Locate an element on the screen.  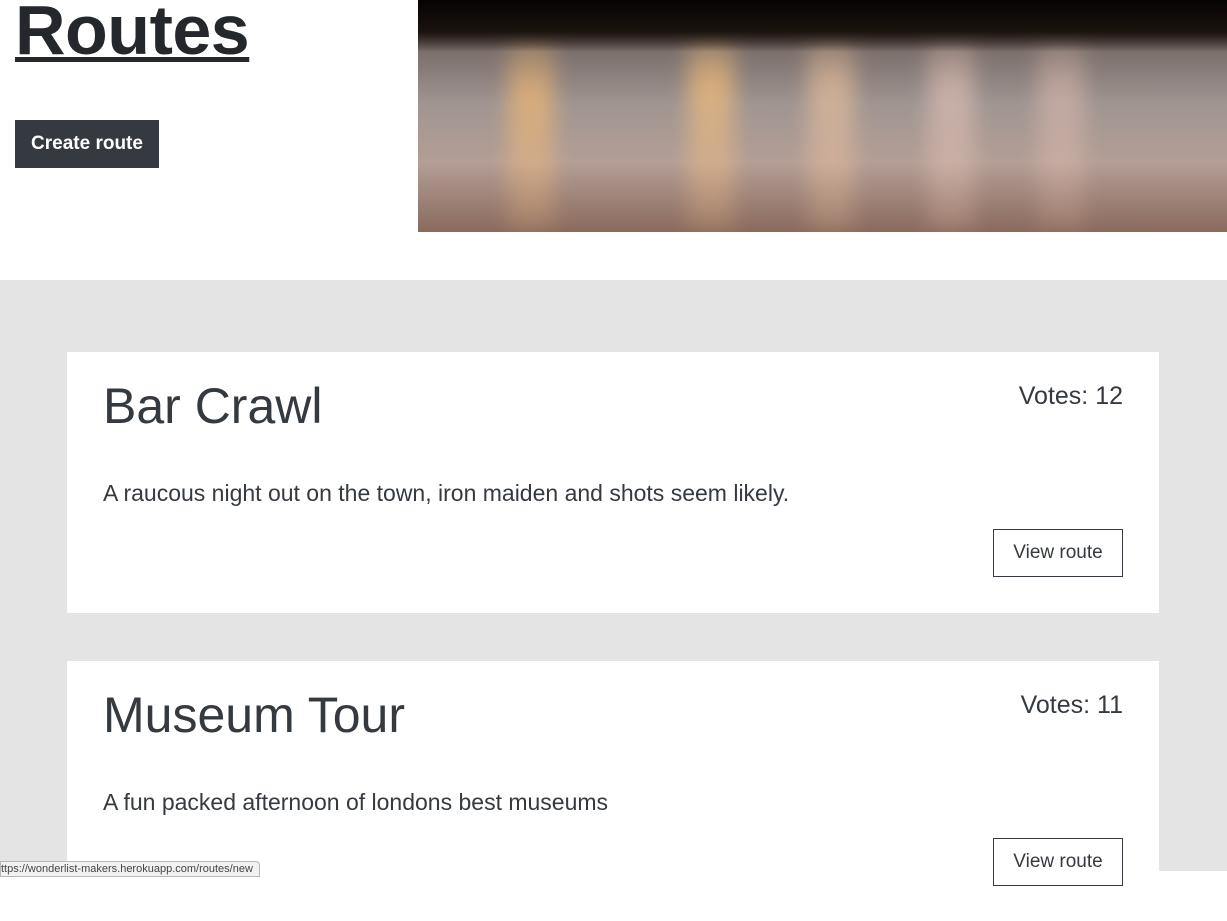
route-title: Museum Tour is located at coordinates (254, 715).